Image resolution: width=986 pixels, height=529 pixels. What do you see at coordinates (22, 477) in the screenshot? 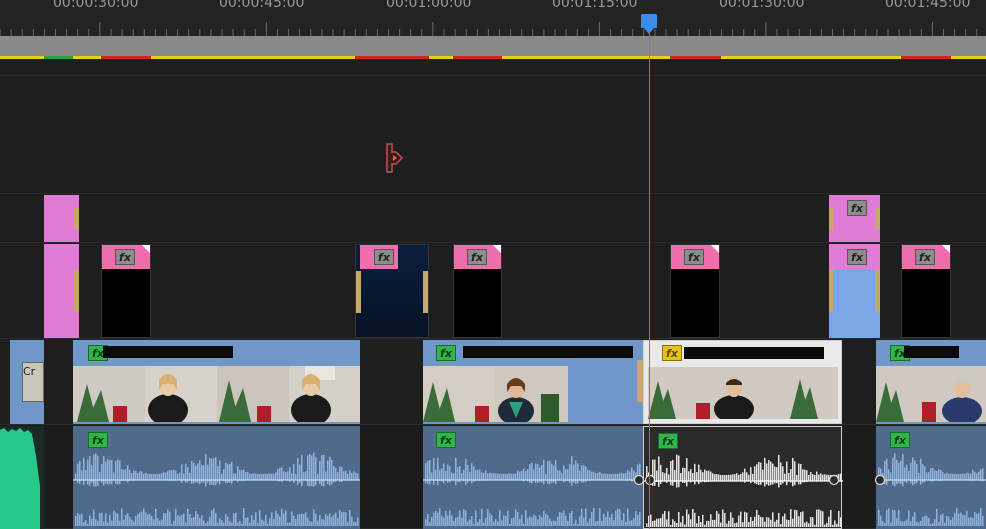
I see `audio-clip-waveform` at bounding box center [22, 477].